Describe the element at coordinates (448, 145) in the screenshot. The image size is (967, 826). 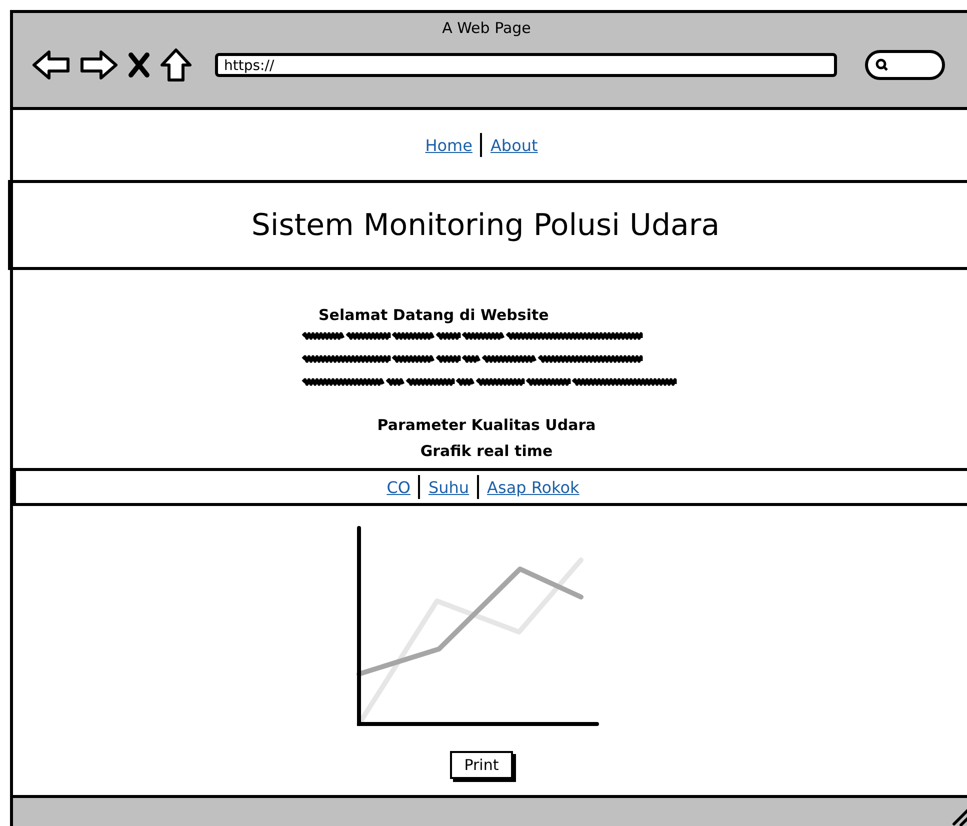
I see `nav-link: Home` at that location.